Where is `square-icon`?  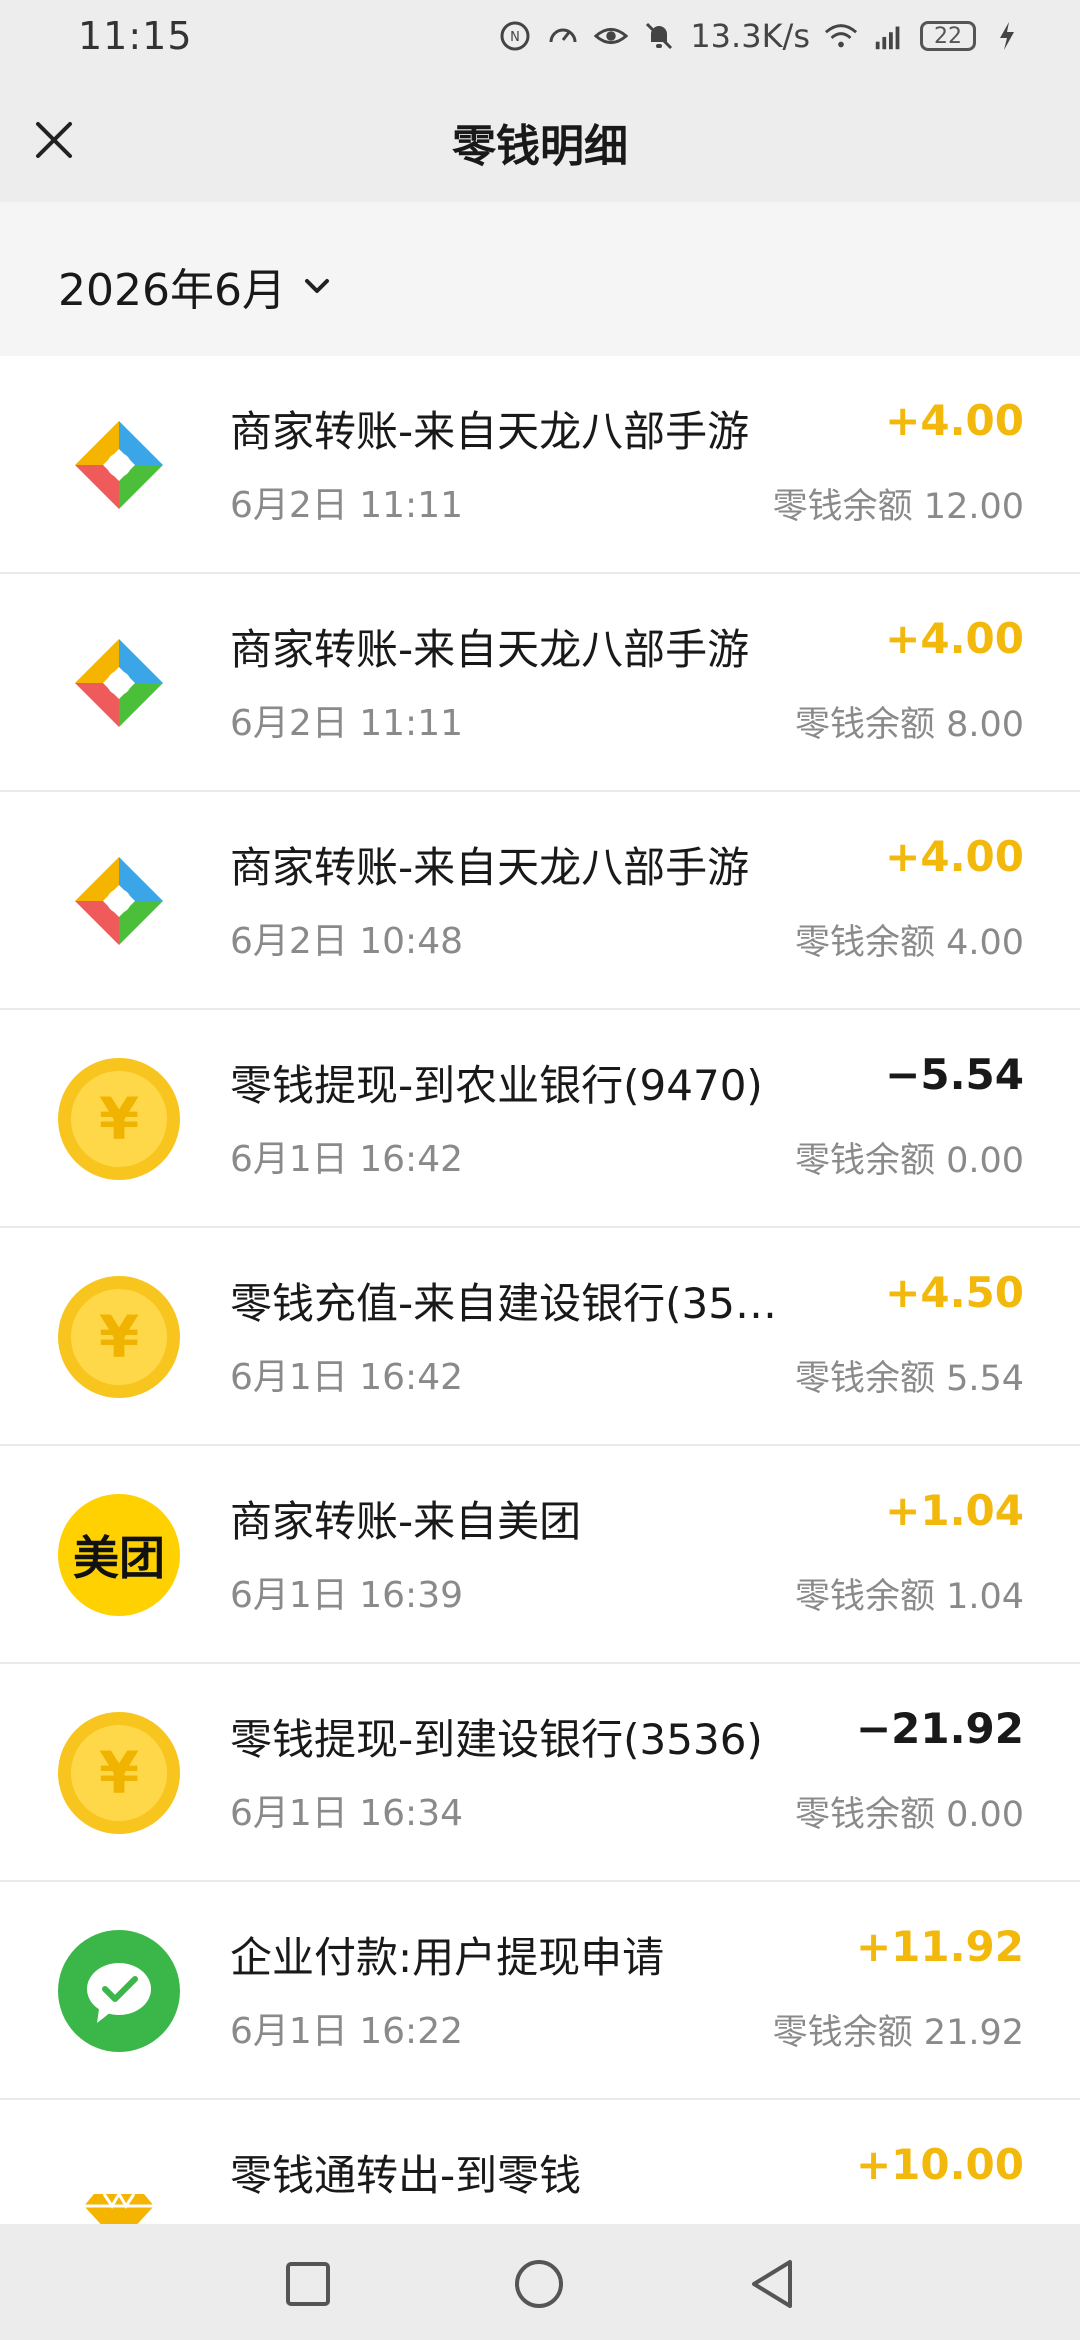 square-icon is located at coordinates (308, 2284).